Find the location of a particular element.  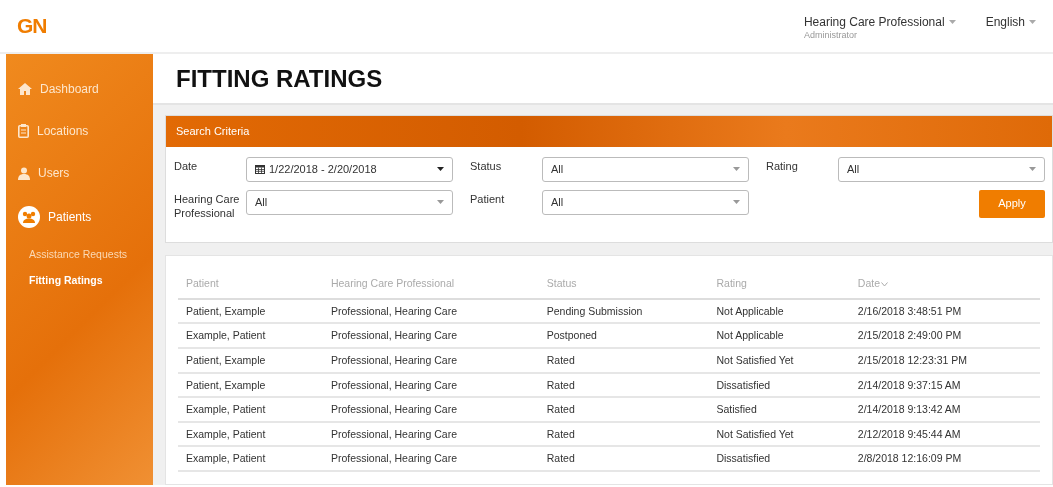

field-label: Rating is located at coordinates (782, 165).